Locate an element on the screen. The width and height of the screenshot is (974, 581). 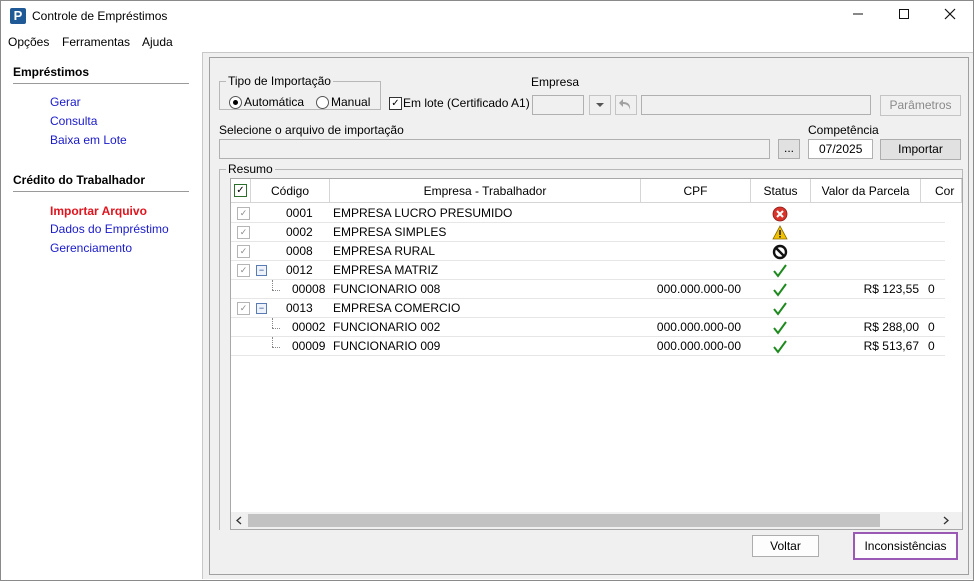
empresa-name-input is located at coordinates (756, 105).